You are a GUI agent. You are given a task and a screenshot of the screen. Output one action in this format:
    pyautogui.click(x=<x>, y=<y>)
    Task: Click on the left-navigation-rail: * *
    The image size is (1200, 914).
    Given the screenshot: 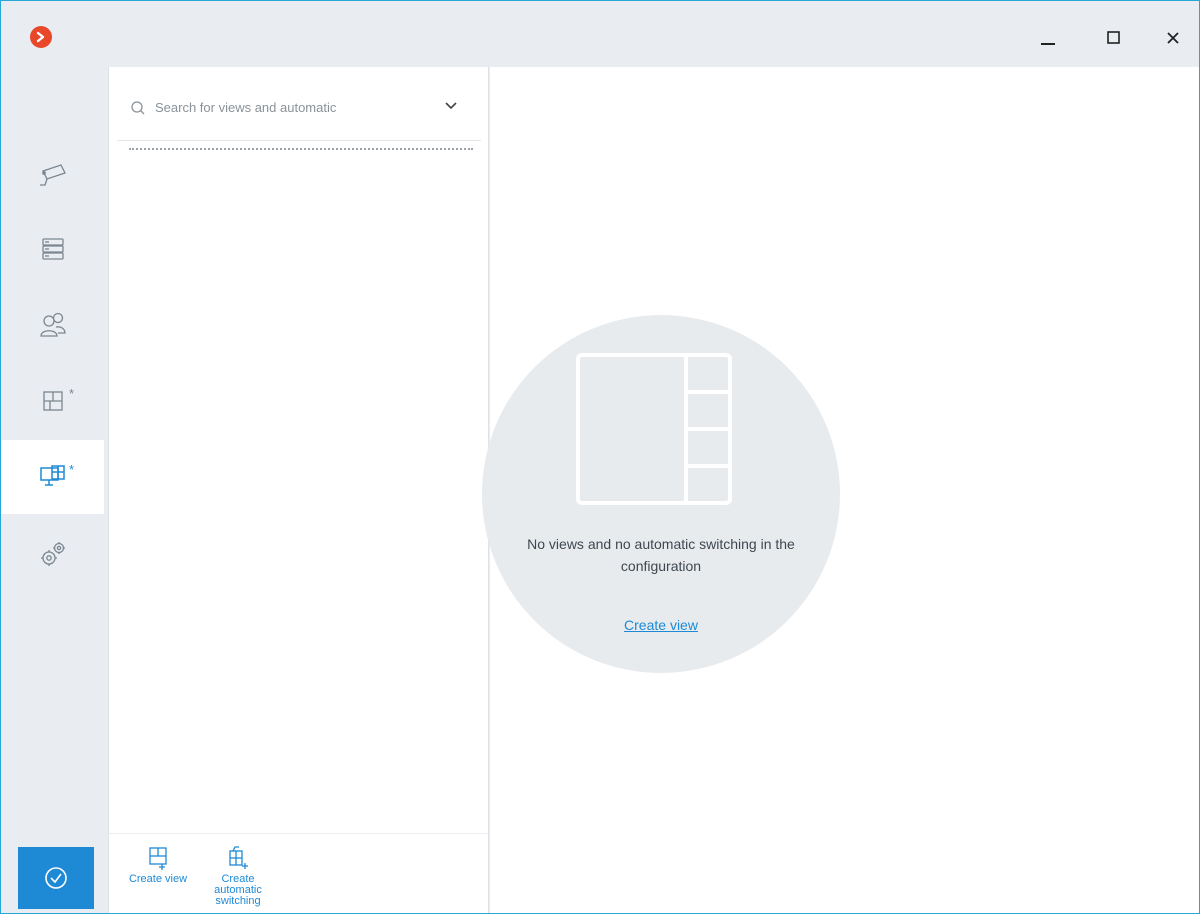 What is the action you would take?
    pyautogui.click(x=54, y=490)
    